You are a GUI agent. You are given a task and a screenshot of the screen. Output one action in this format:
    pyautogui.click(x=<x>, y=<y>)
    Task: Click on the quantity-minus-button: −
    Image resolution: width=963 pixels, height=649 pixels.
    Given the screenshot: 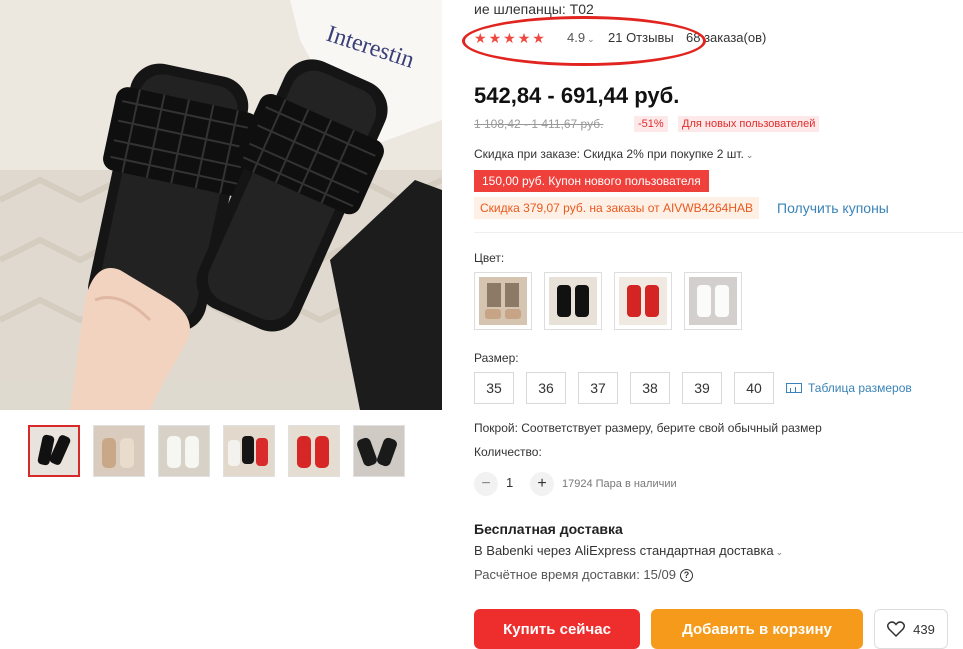 What is the action you would take?
    pyautogui.click(x=486, y=484)
    